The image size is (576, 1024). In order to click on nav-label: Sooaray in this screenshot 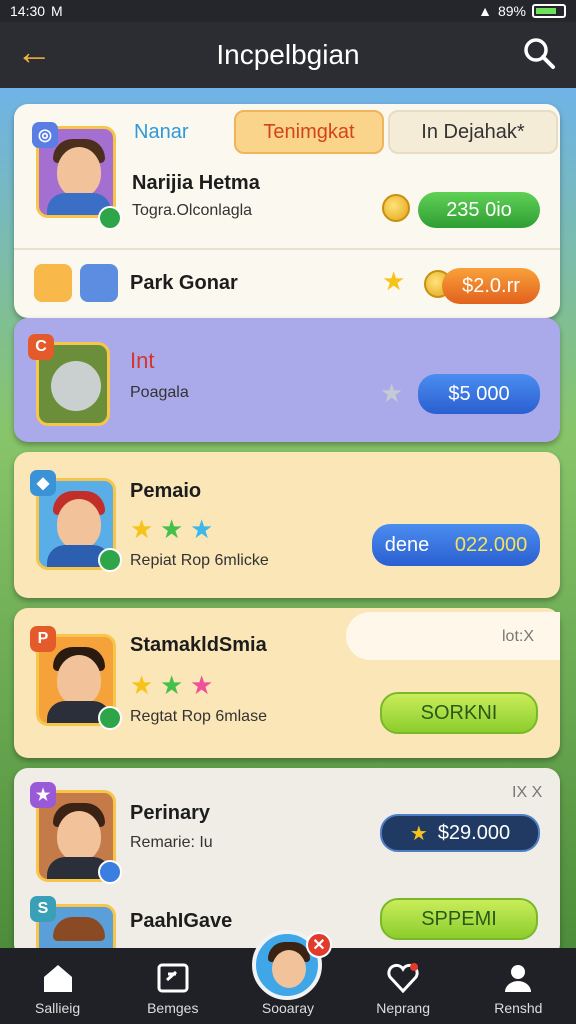, I will do `click(288, 1008)`.